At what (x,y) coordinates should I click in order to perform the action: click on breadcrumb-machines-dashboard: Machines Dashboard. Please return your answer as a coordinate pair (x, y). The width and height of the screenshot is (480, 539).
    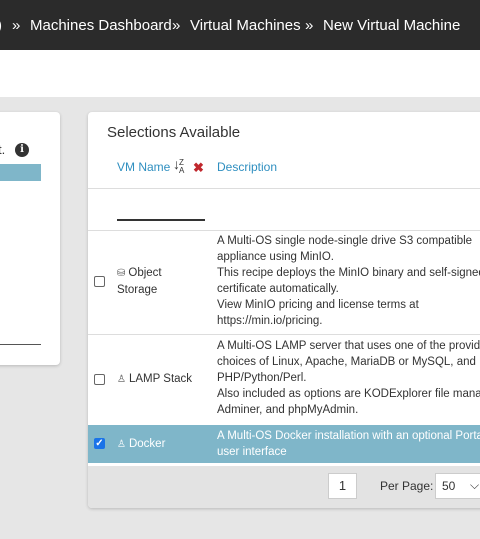
    Looking at the image, I should click on (101, 26).